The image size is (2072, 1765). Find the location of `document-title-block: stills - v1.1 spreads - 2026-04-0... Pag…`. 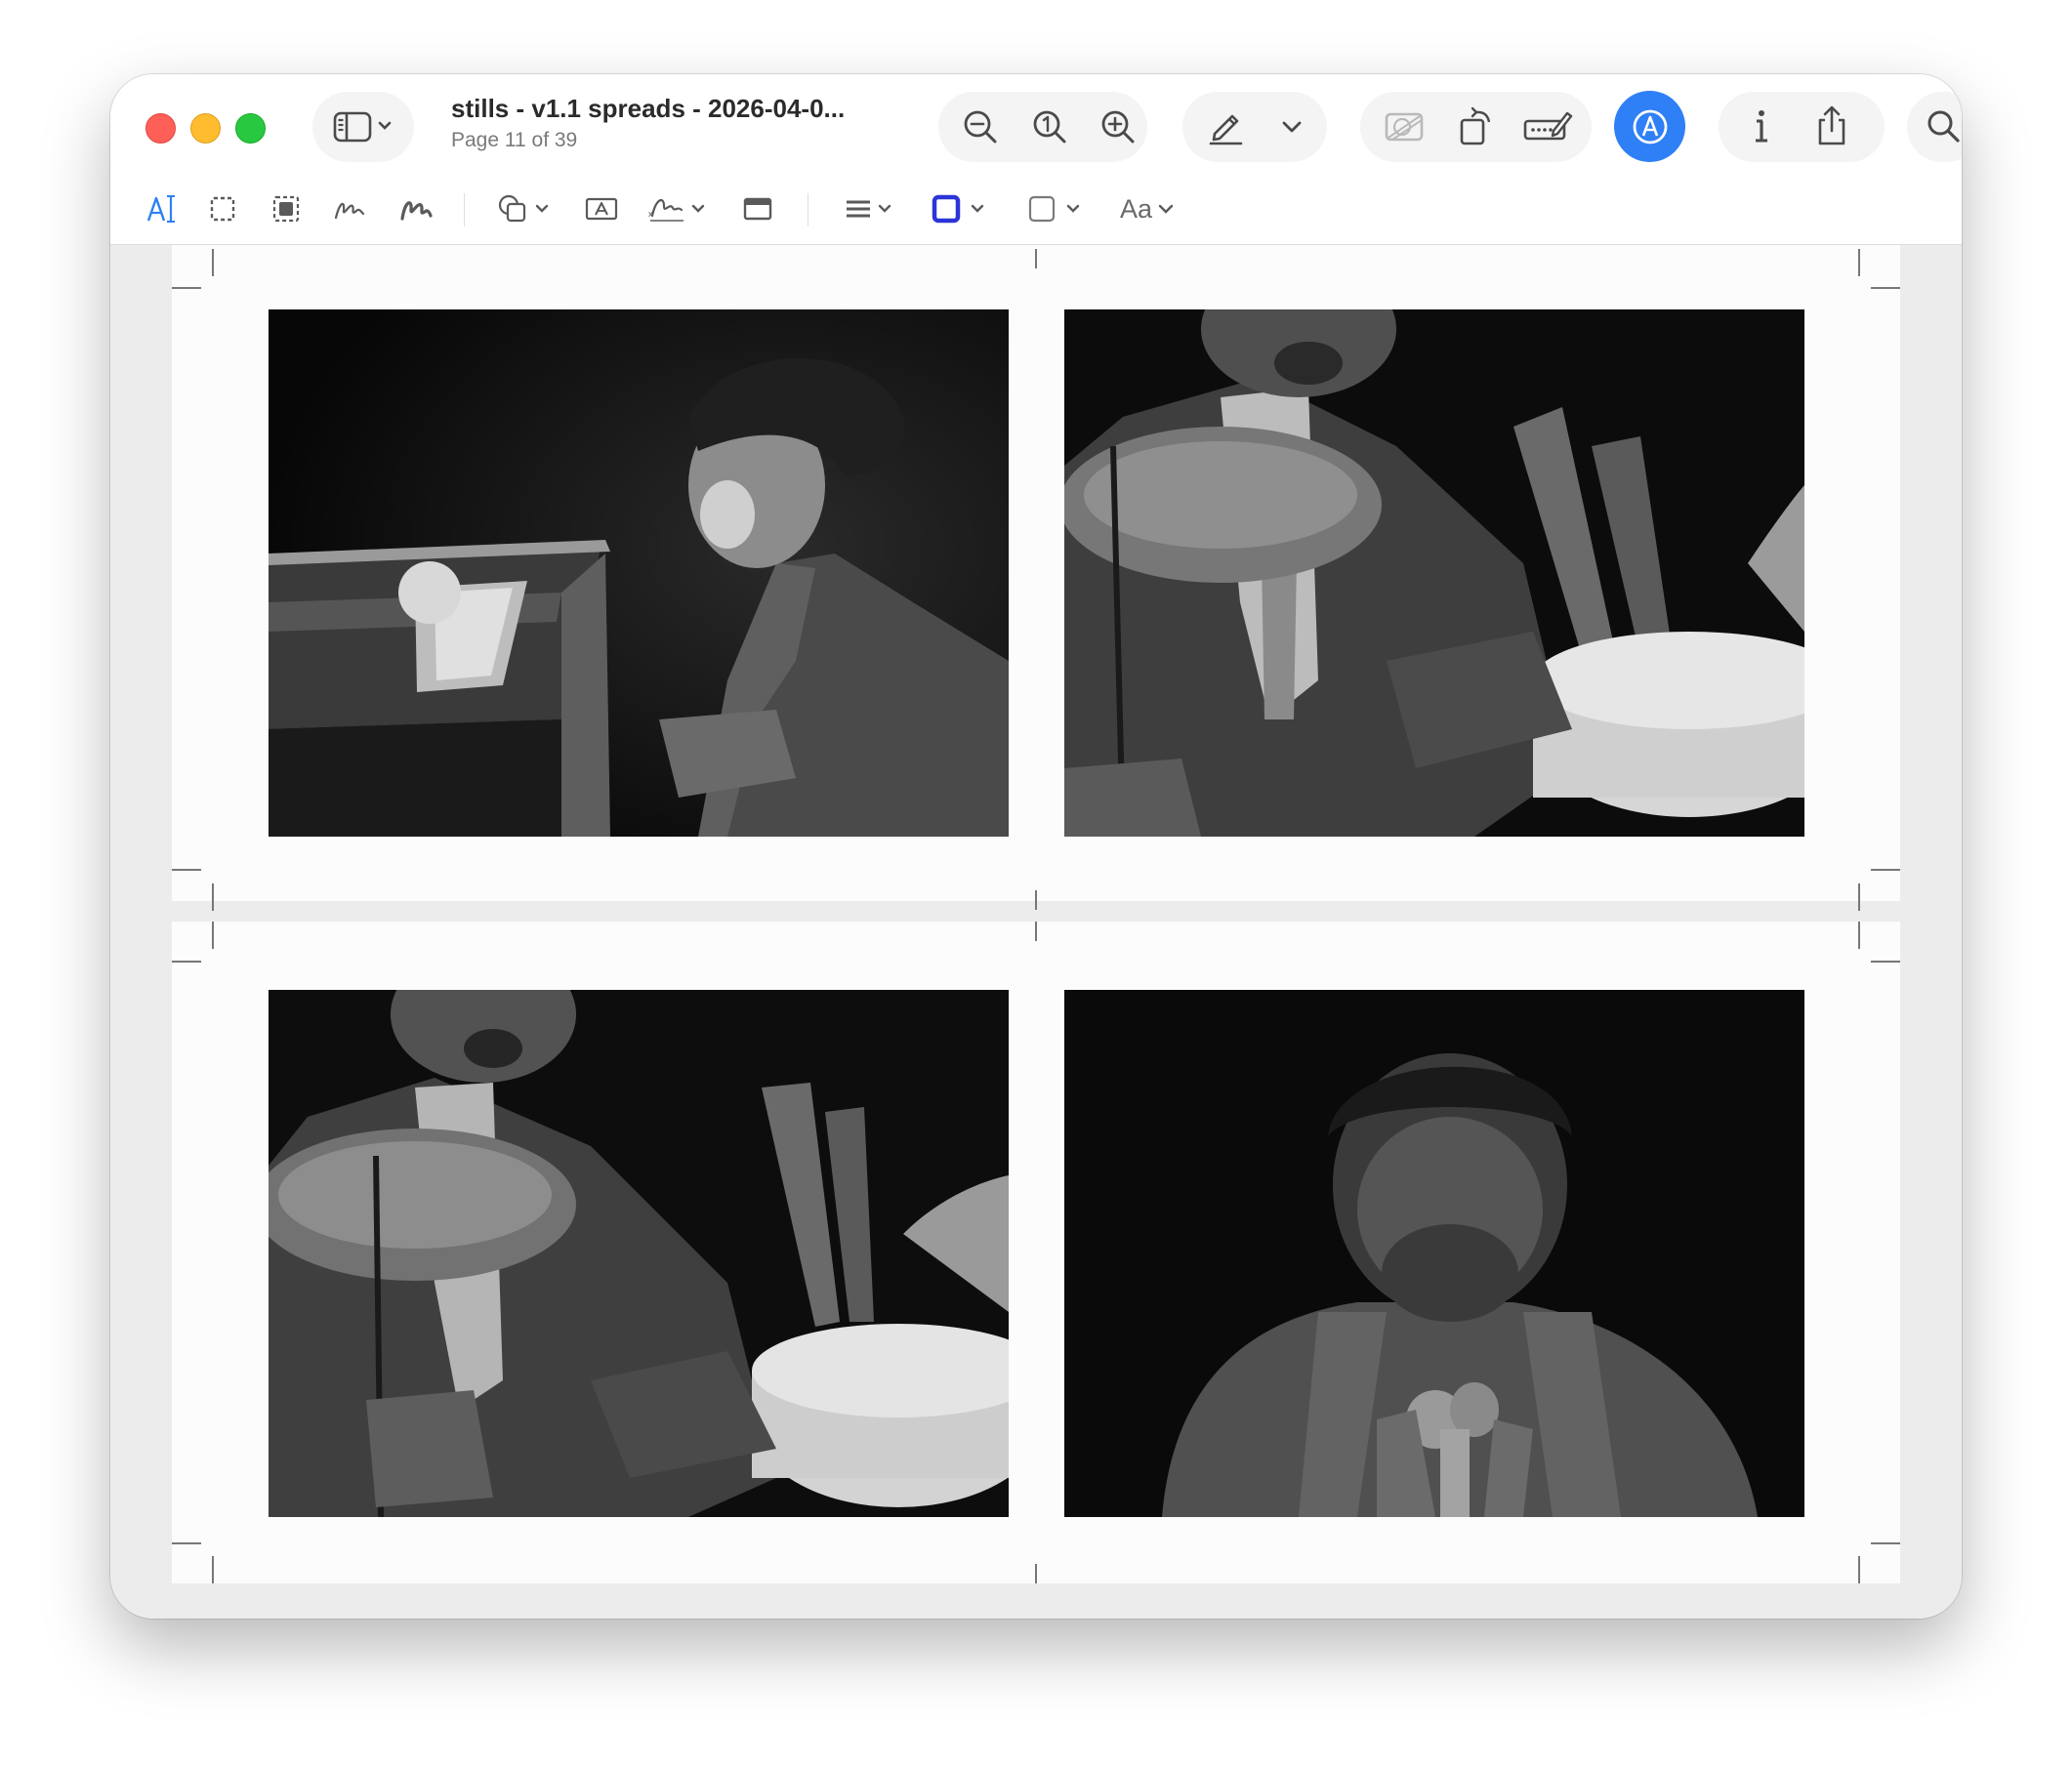

document-title-block: stills - v1.1 spreads - 2026-04-0... Pag… is located at coordinates (675, 123).